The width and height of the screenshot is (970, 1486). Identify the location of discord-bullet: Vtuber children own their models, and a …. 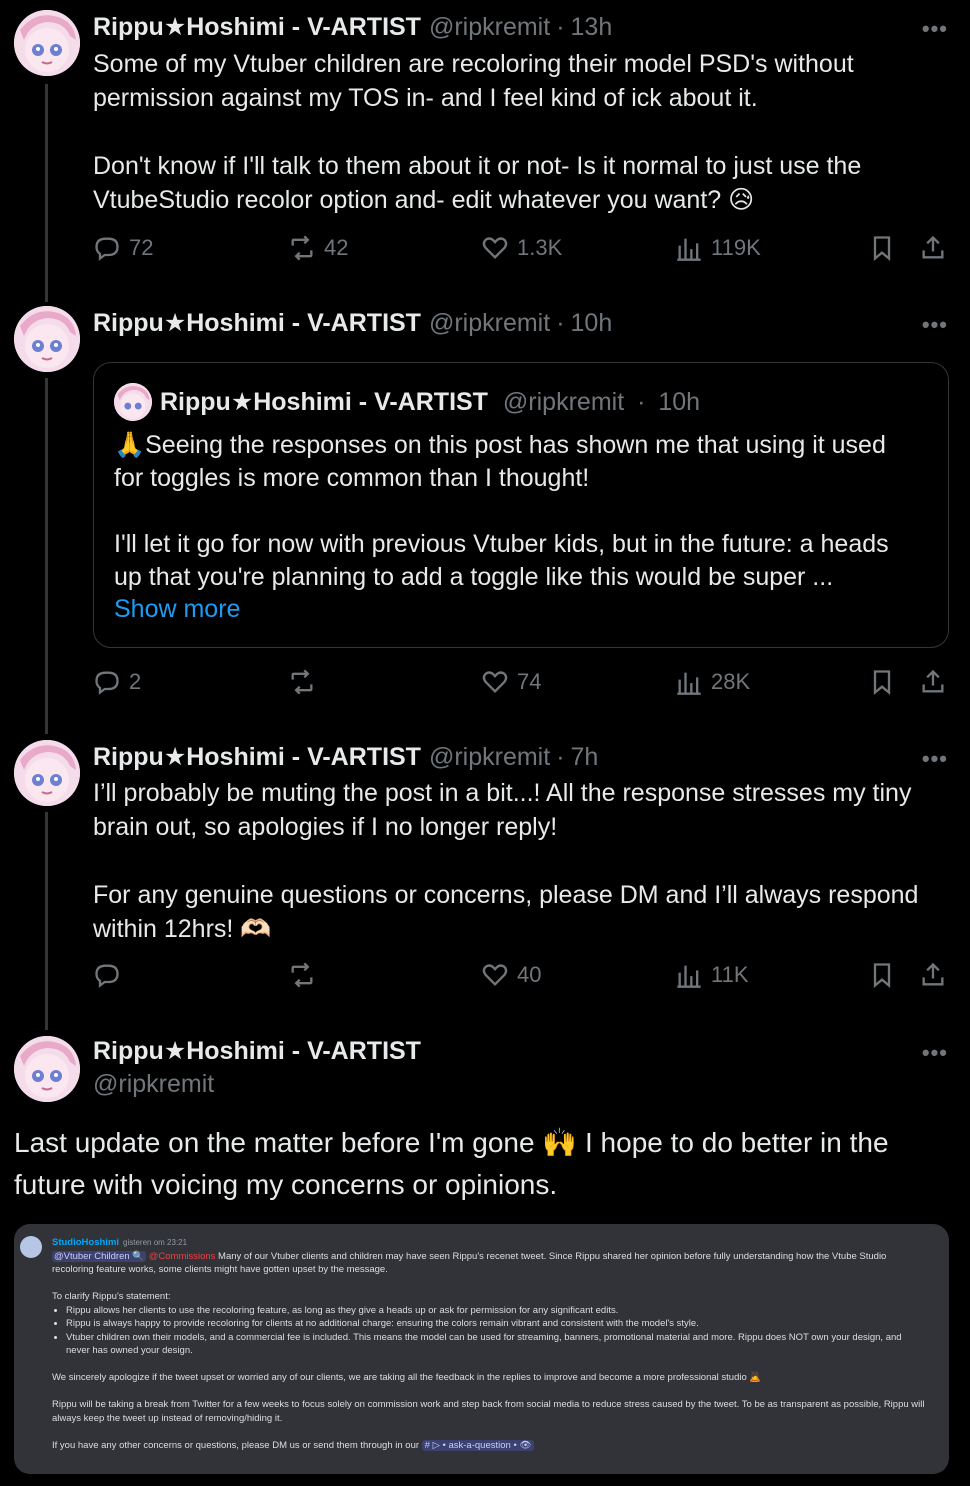
(496, 1344).